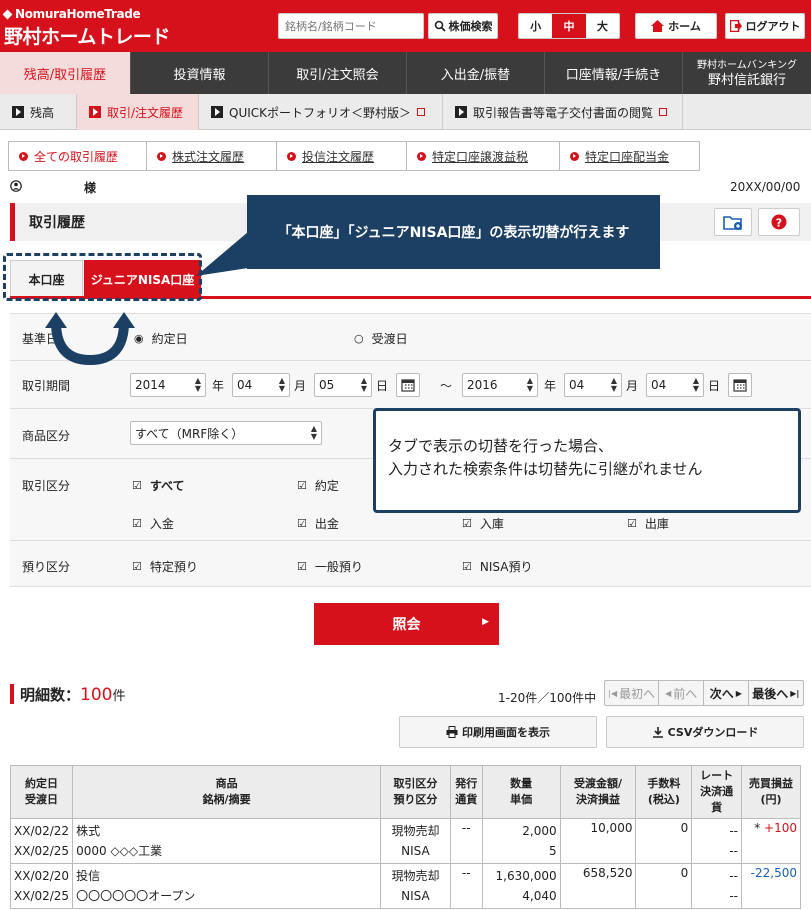  Describe the element at coordinates (602, 26) in the screenshot. I see `font-size-large: 大` at that location.